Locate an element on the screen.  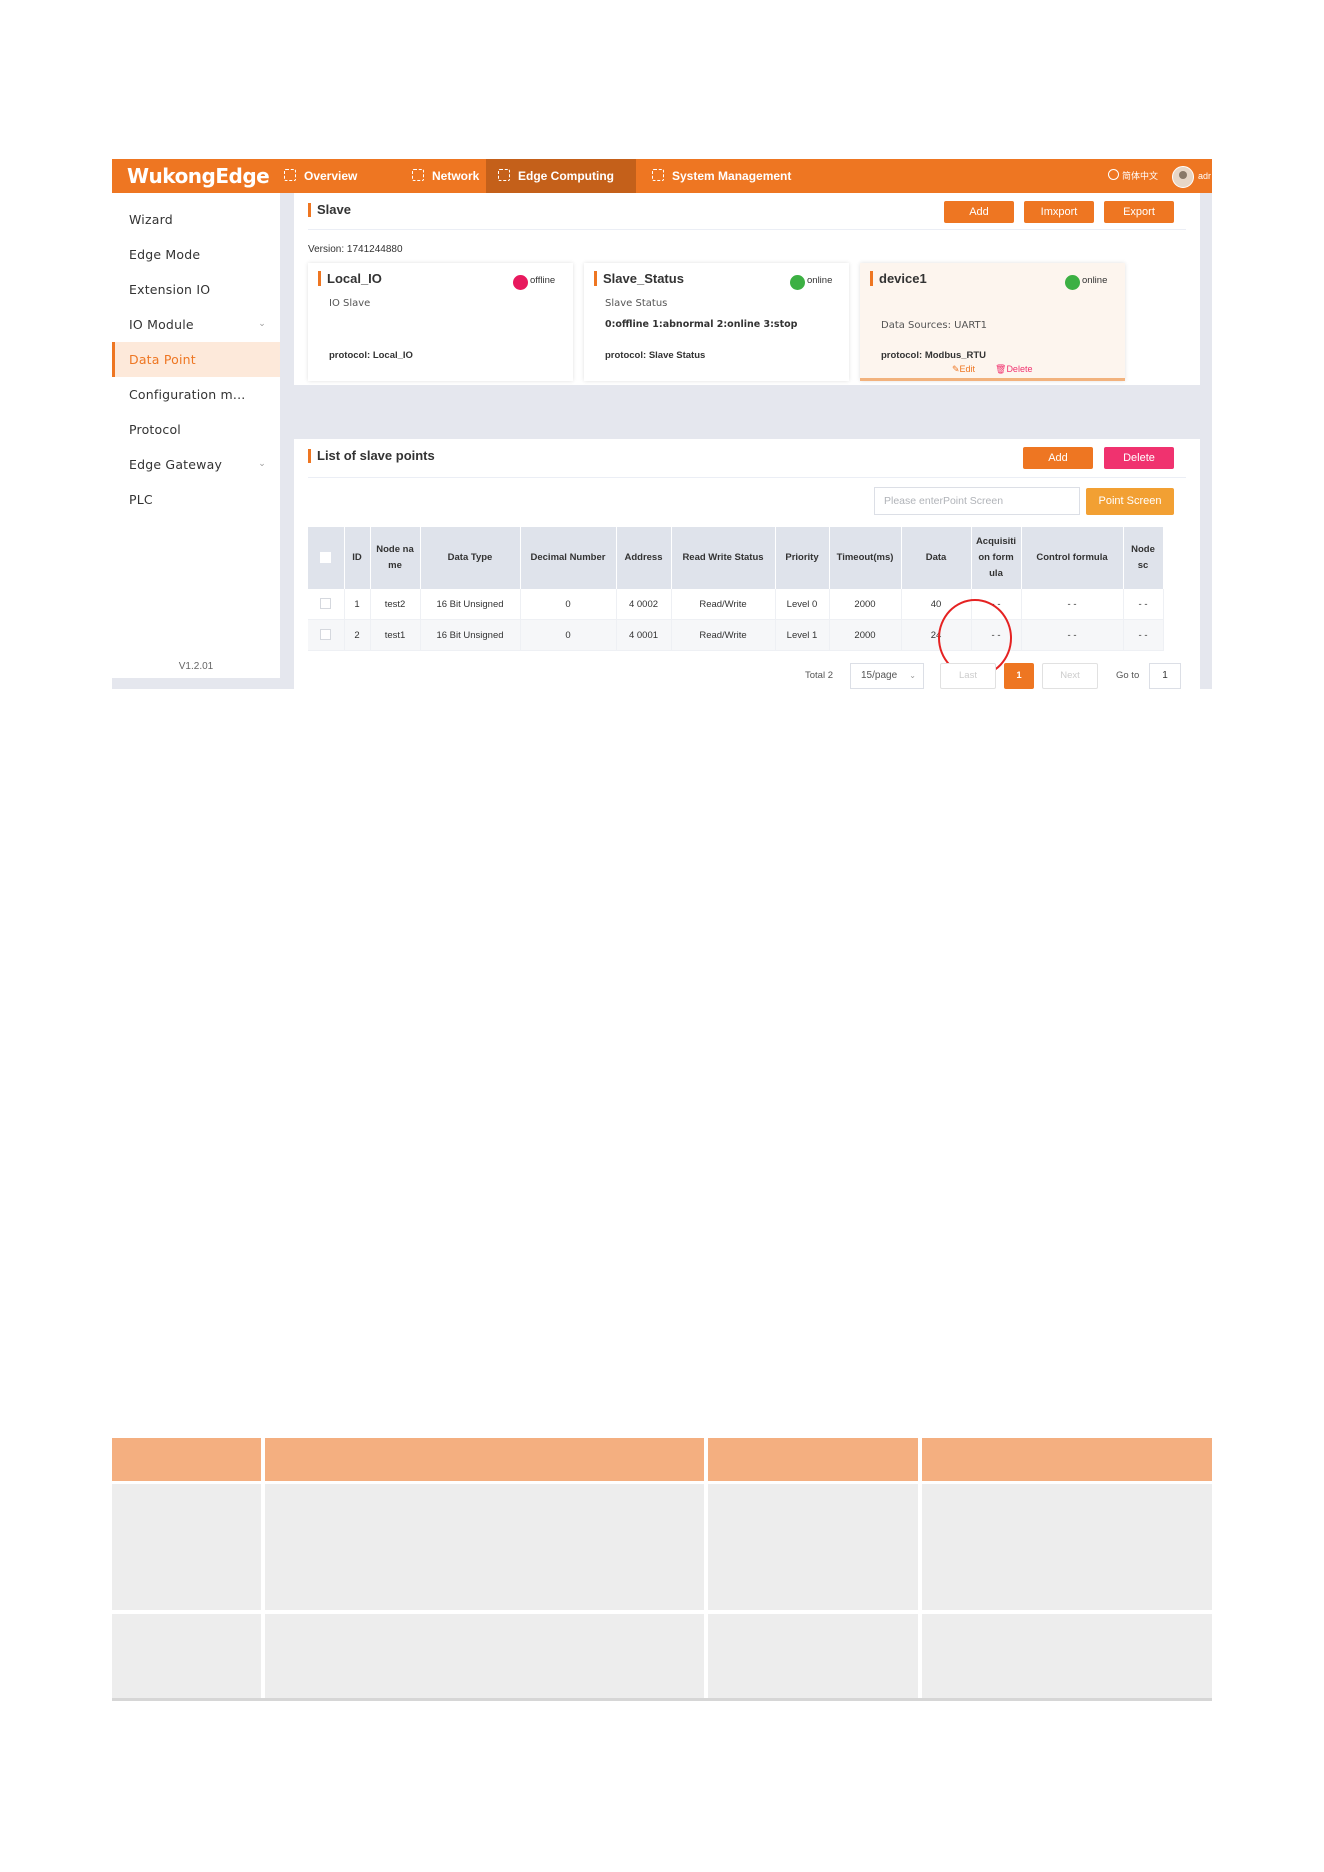
point-screen-button: Point Screen is located at coordinates (1130, 501).